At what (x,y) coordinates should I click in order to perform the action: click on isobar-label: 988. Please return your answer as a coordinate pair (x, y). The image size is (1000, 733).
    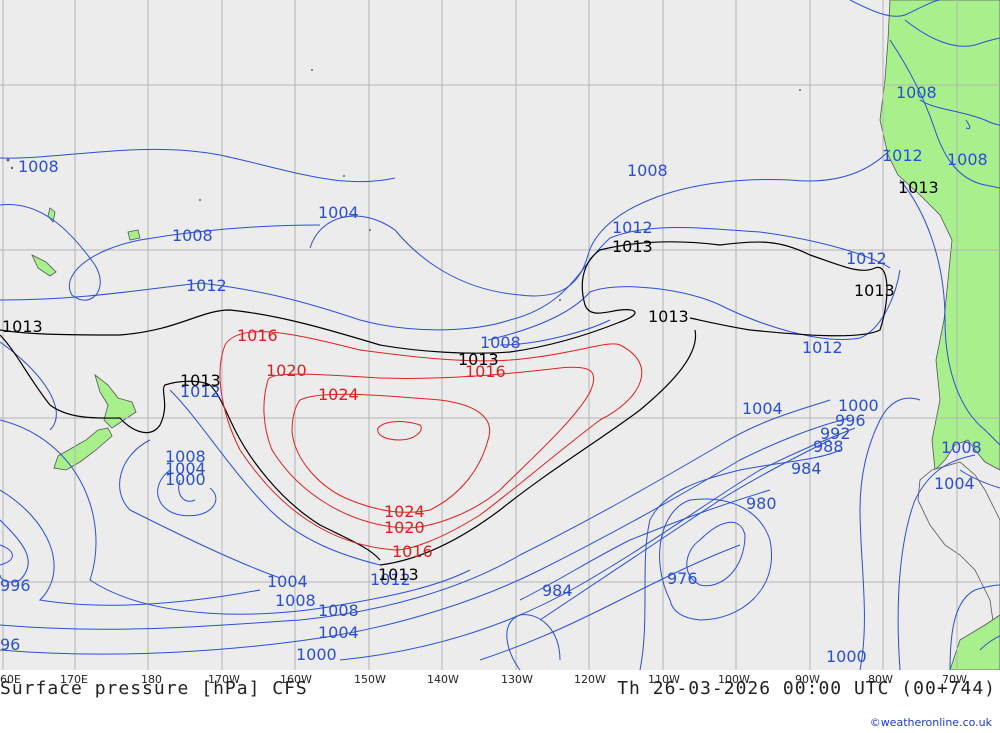
    Looking at the image, I should click on (828, 446).